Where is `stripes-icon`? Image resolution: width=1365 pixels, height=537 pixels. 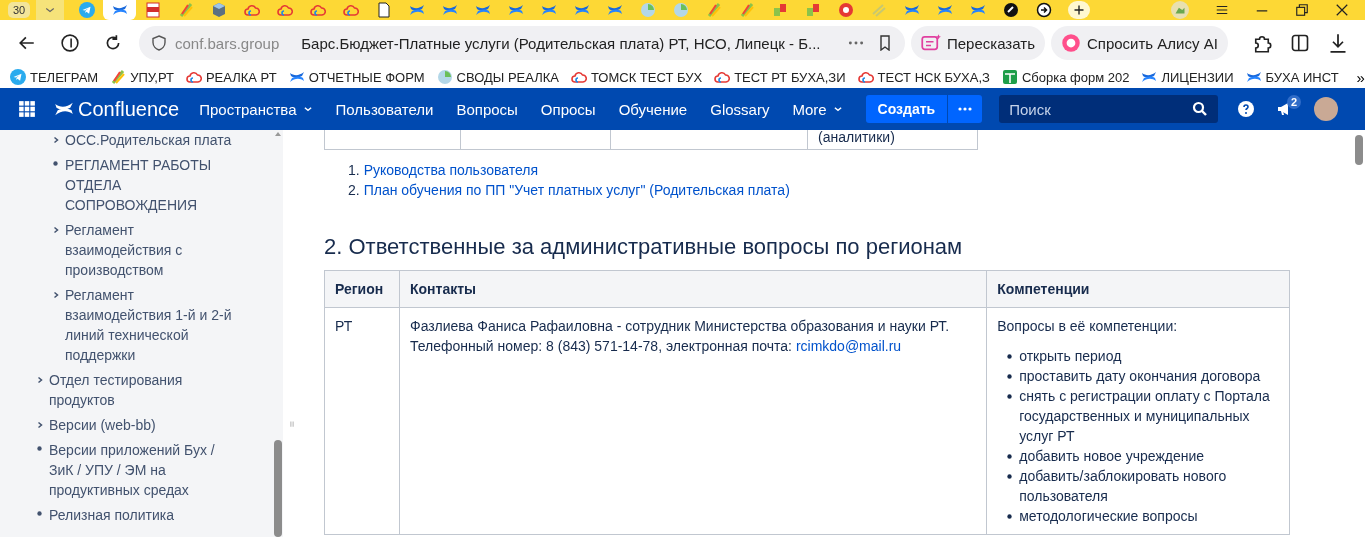
stripes-icon is located at coordinates (878, 10).